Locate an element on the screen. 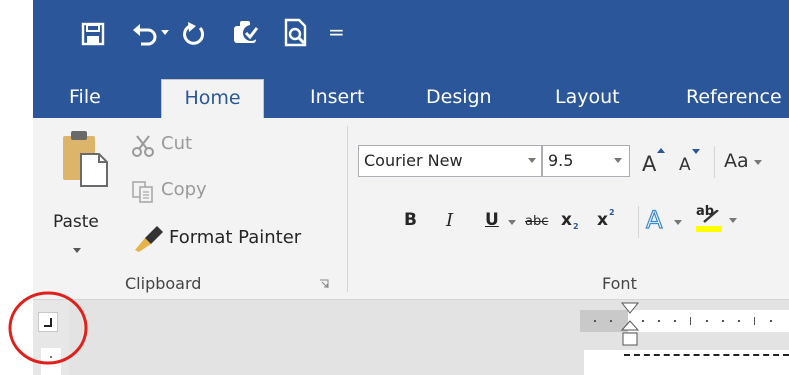 The width and height of the screenshot is (789, 375). font-size-value: 9.5 is located at coordinates (561, 160).